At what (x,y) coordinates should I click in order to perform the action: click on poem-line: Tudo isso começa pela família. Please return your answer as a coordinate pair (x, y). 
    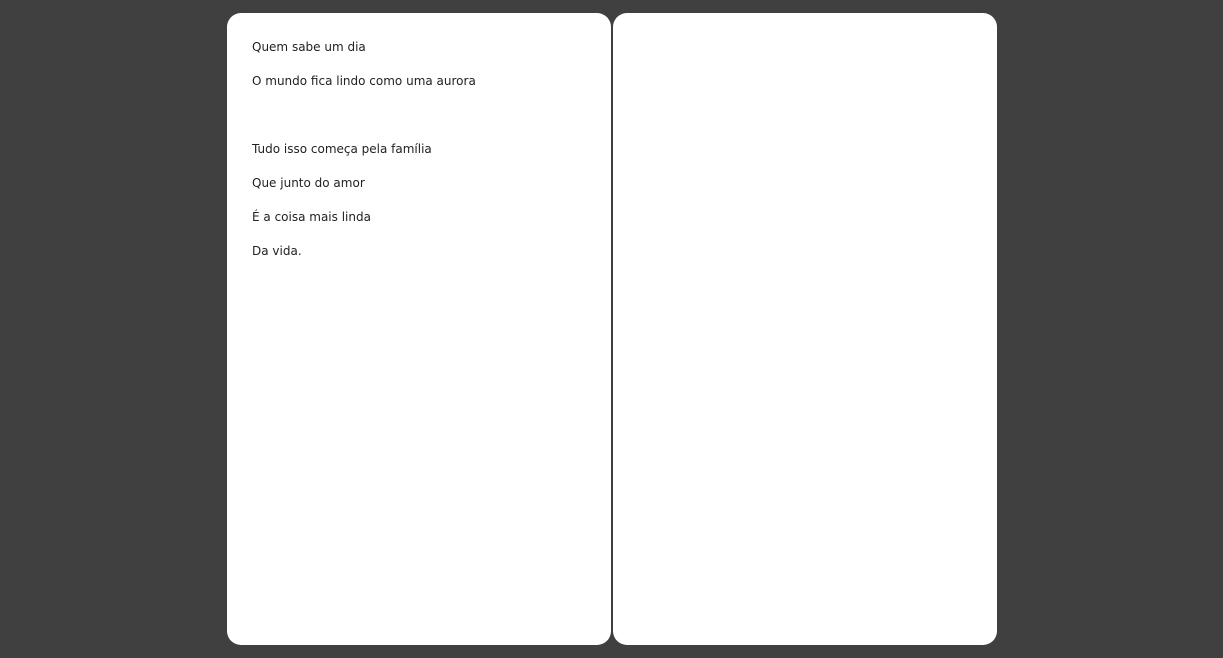
    Looking at the image, I should click on (342, 149).